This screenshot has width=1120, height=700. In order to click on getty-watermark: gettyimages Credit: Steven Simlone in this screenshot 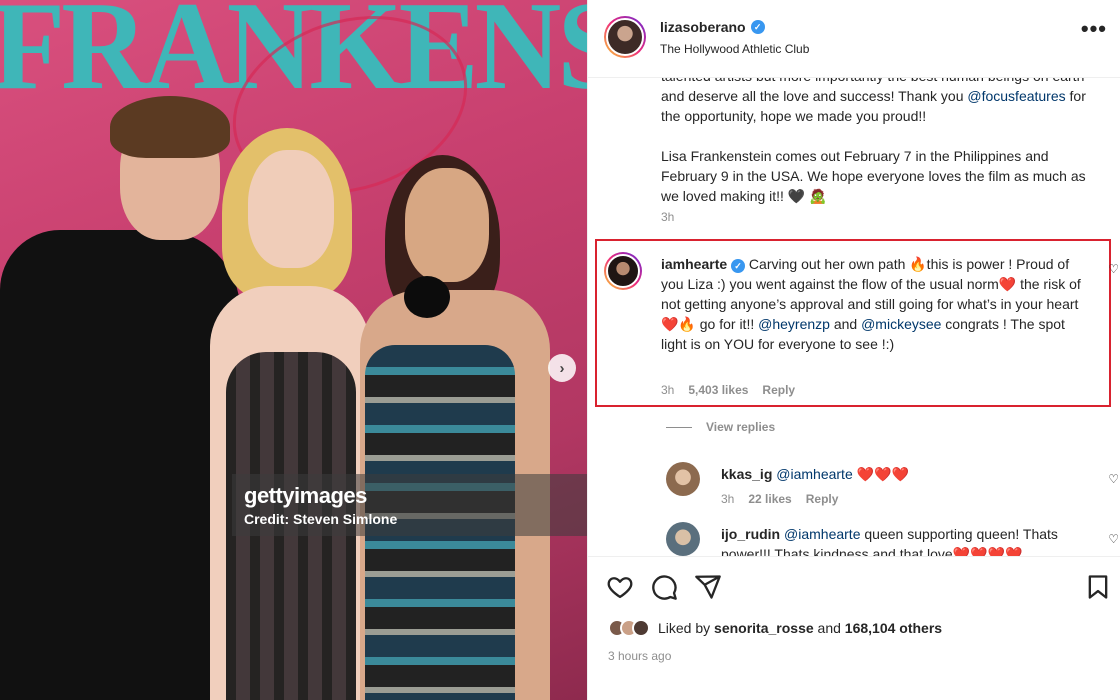, I will do `click(409, 505)`.